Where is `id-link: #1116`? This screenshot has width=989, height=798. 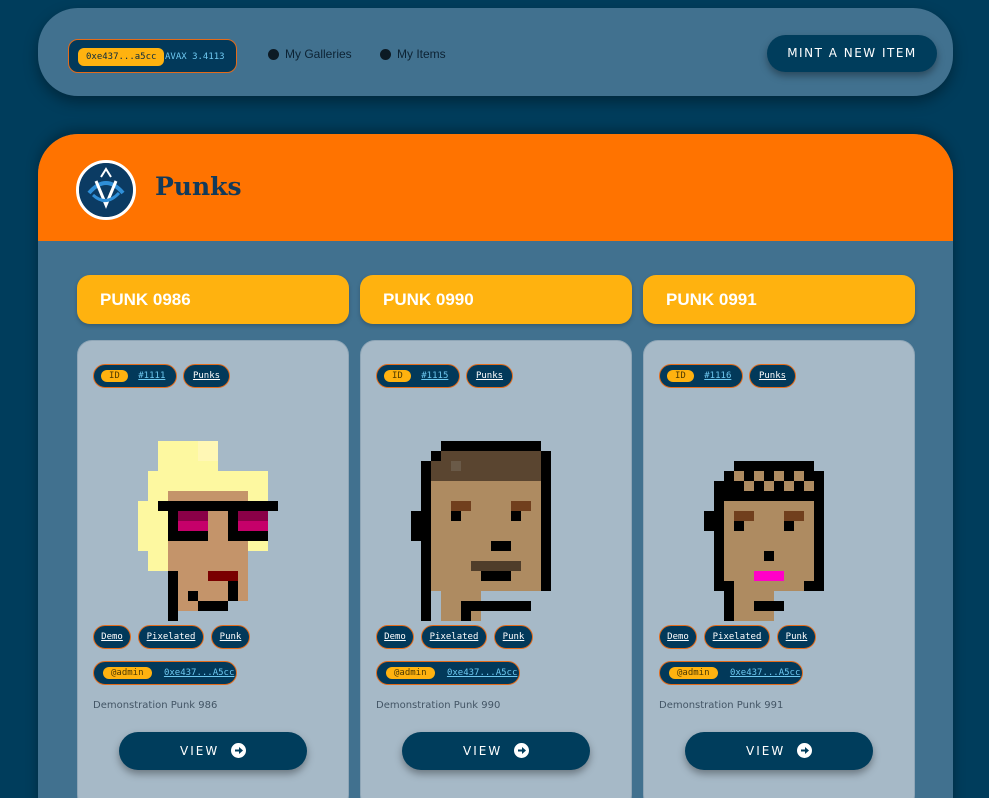
id-link: #1116 is located at coordinates (717, 376).